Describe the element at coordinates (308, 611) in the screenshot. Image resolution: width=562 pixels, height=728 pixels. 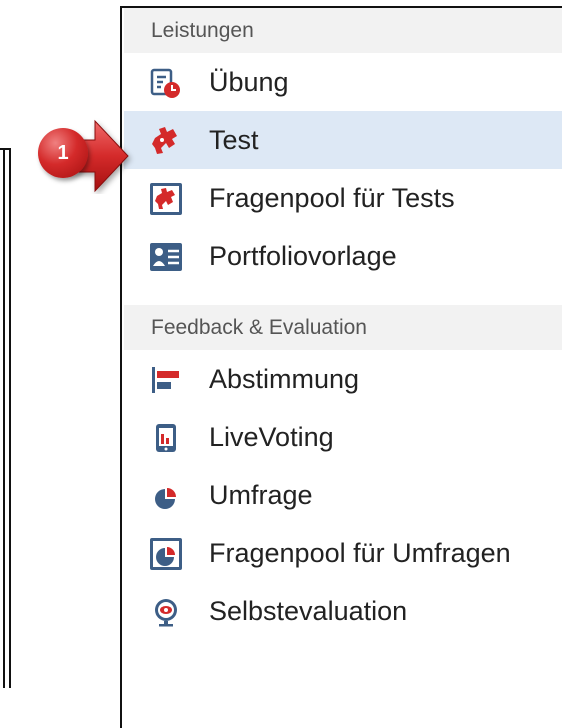
I see `menu-item-label: Selbstevaluation` at that location.